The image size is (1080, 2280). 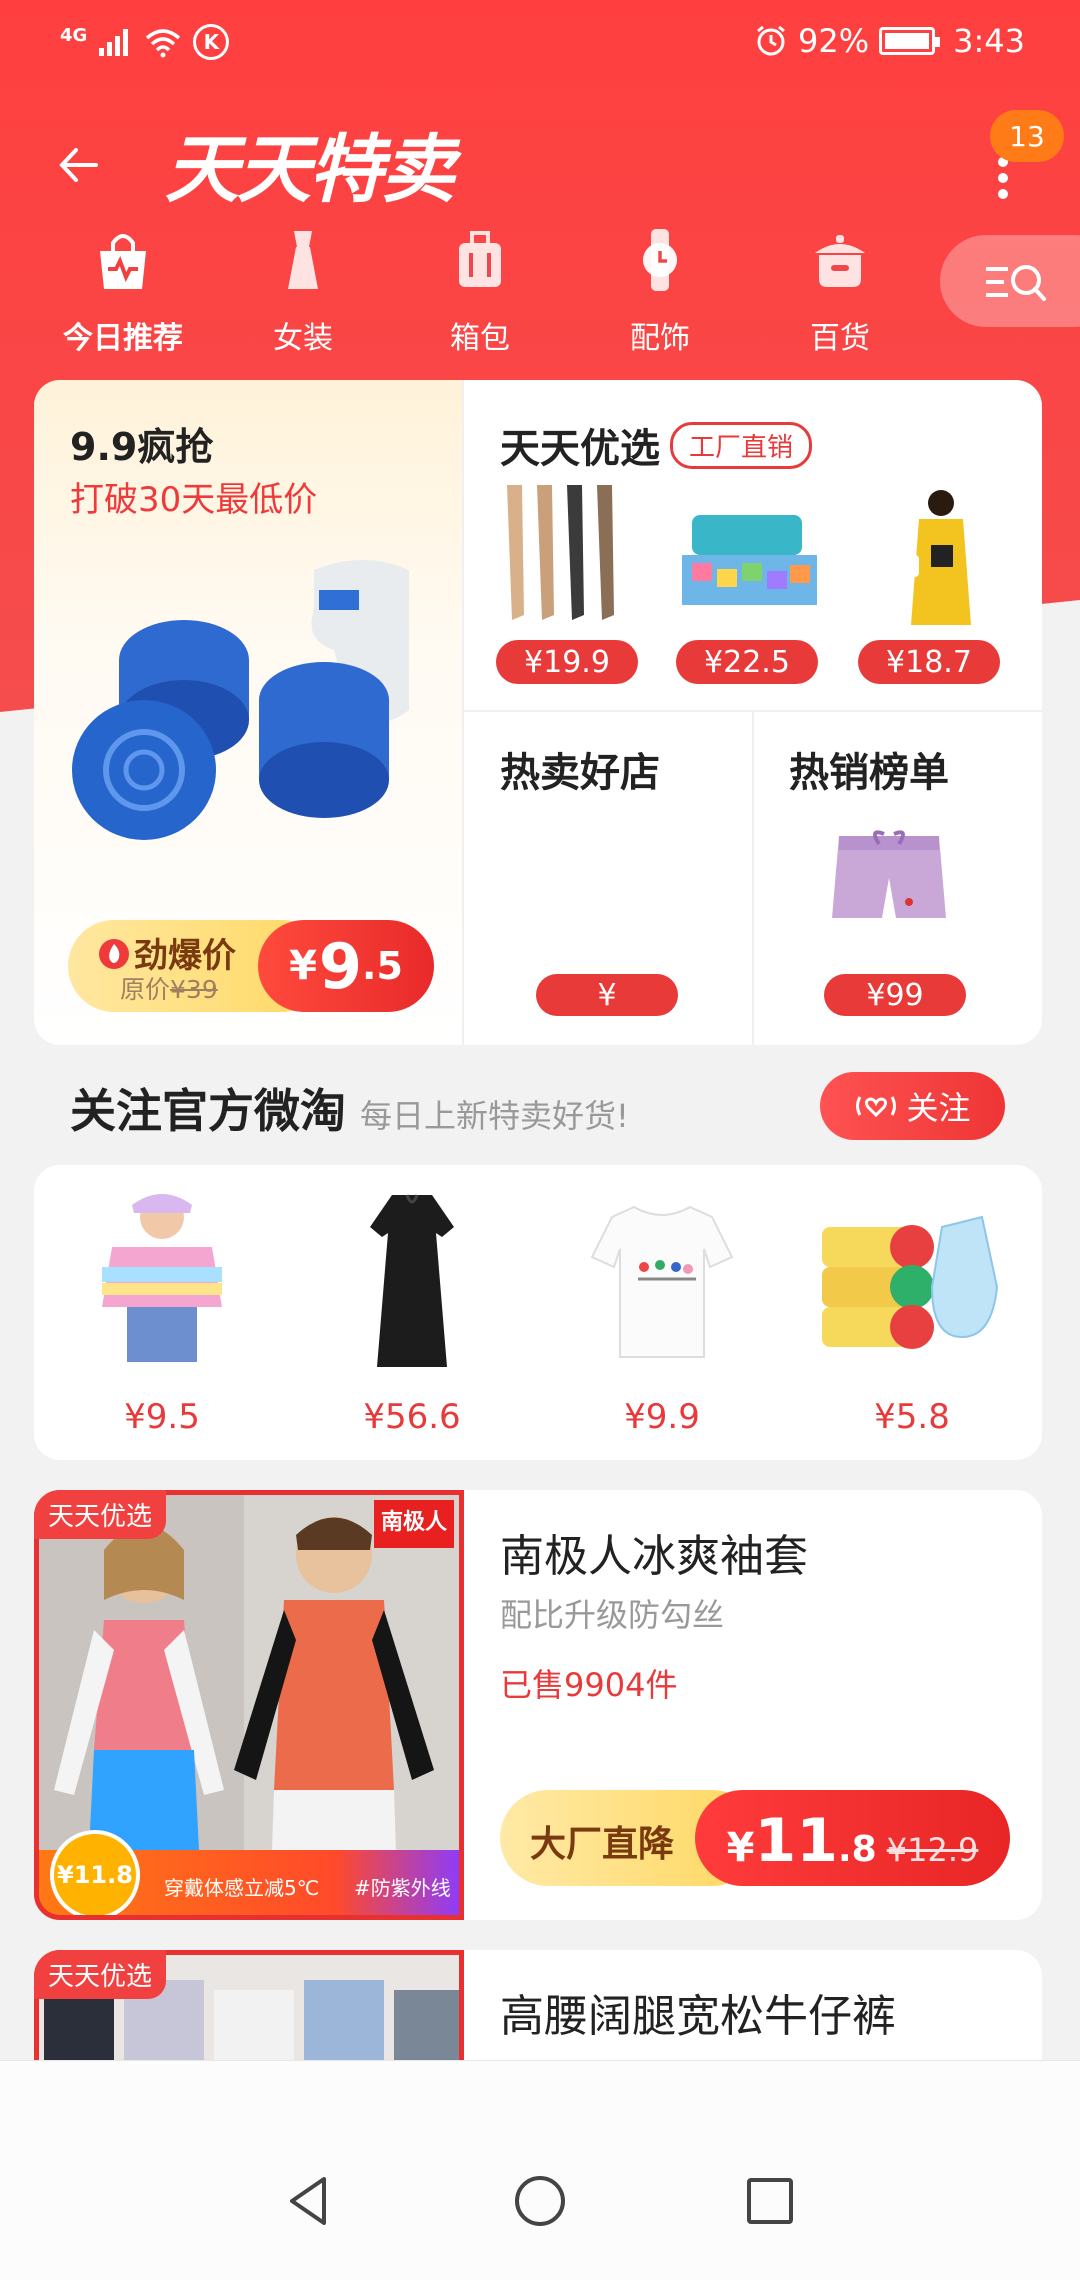 What do you see at coordinates (580, 773) in the screenshot?
I see `hot-shops-title: 热卖好店` at bounding box center [580, 773].